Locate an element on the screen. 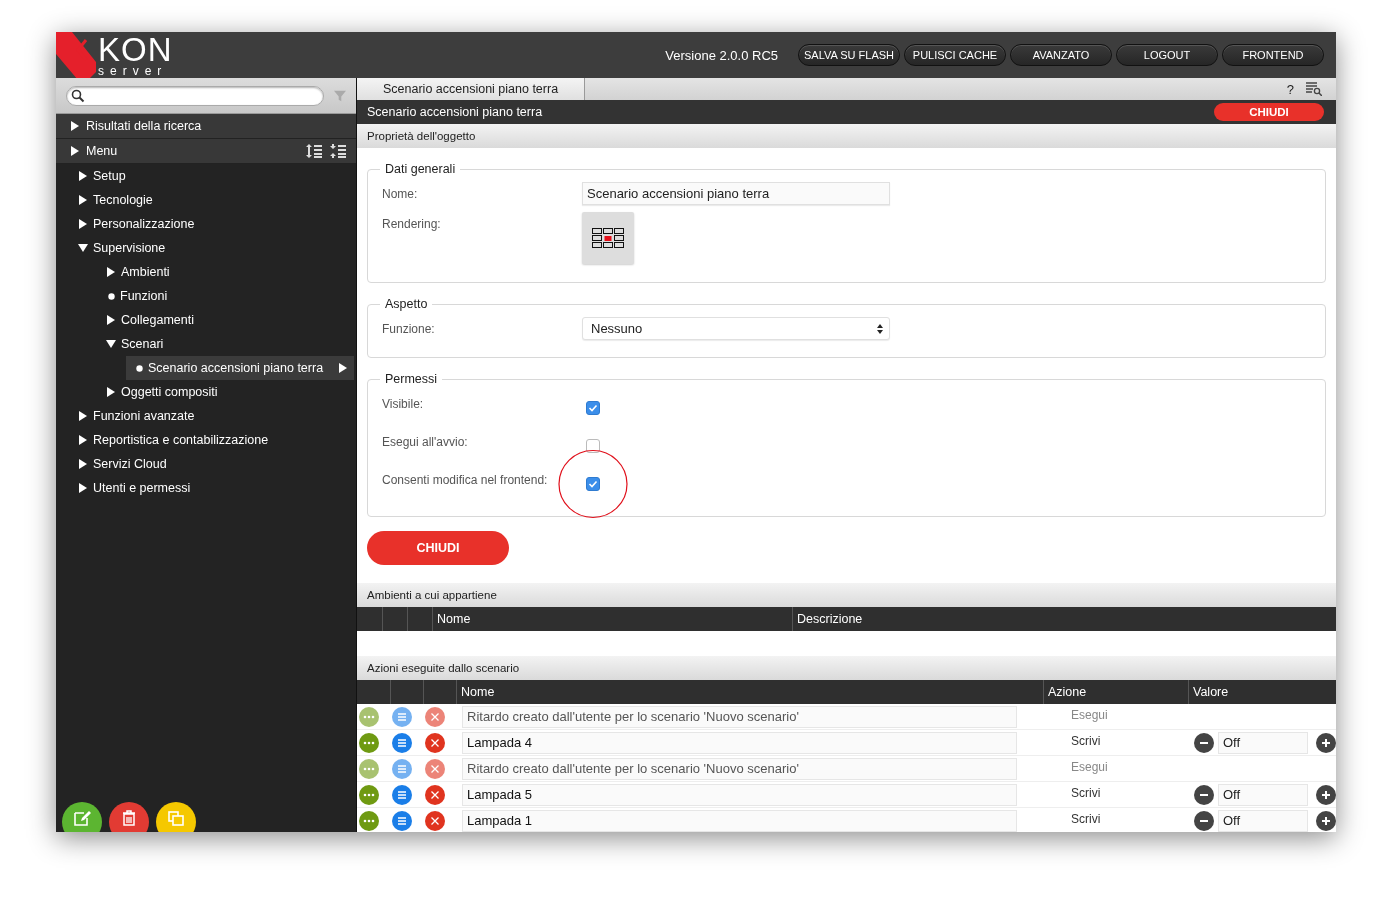 This screenshot has height=912, width=1392. caret-right-icon is located at coordinates (343, 368).